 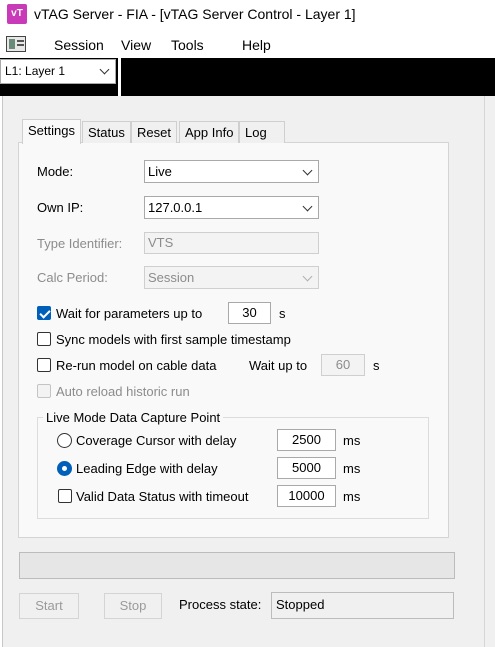 I want to click on capture-point-group-title: Live Mode Data Capture Point, so click(x=133, y=417).